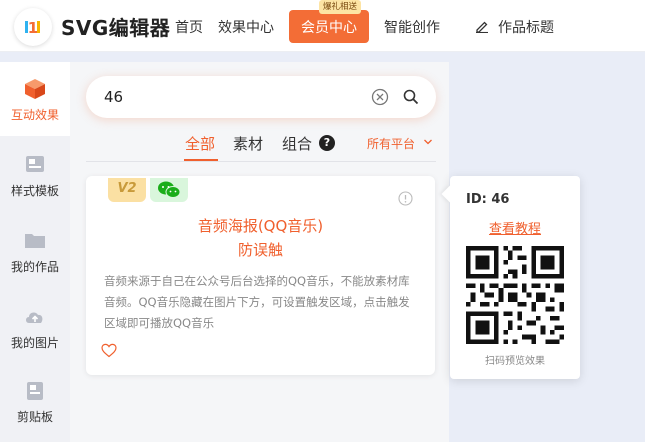  Describe the element at coordinates (127, 190) in the screenshot. I see `version-badge: V2` at that location.